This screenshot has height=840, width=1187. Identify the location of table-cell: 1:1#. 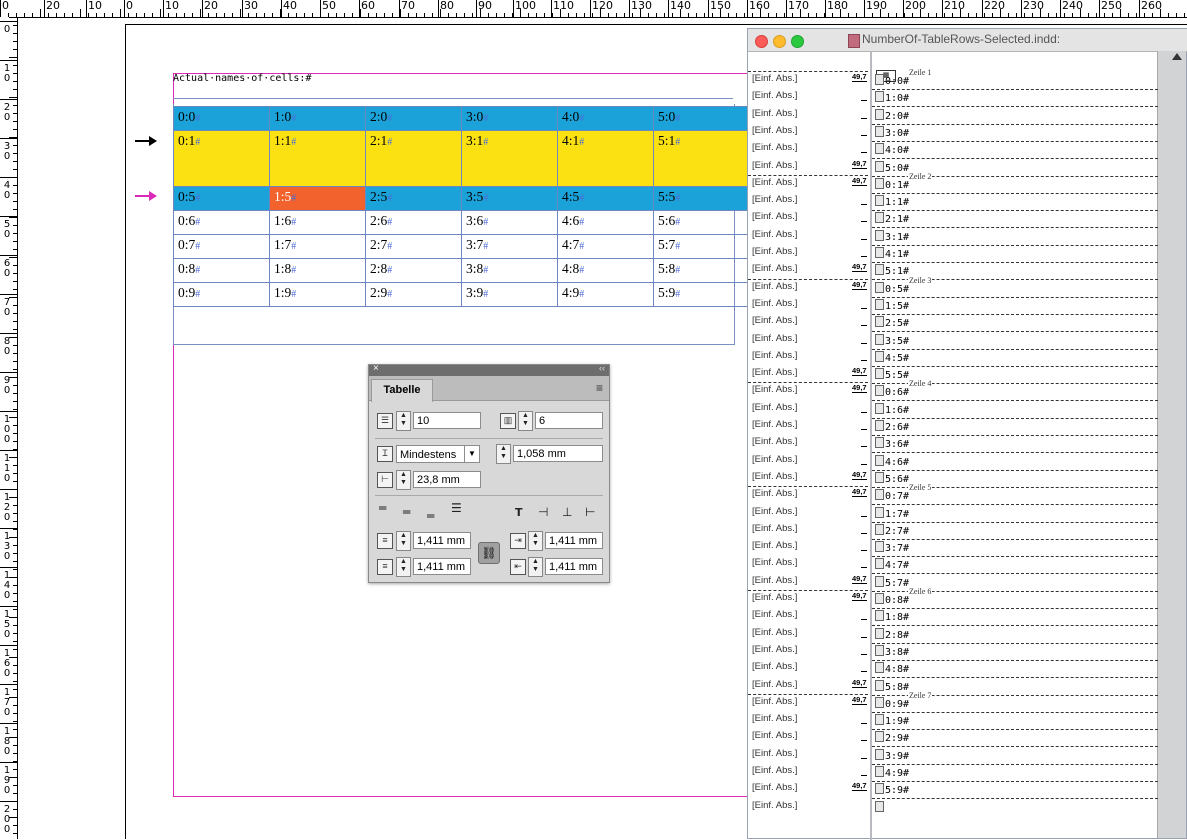
(317, 158).